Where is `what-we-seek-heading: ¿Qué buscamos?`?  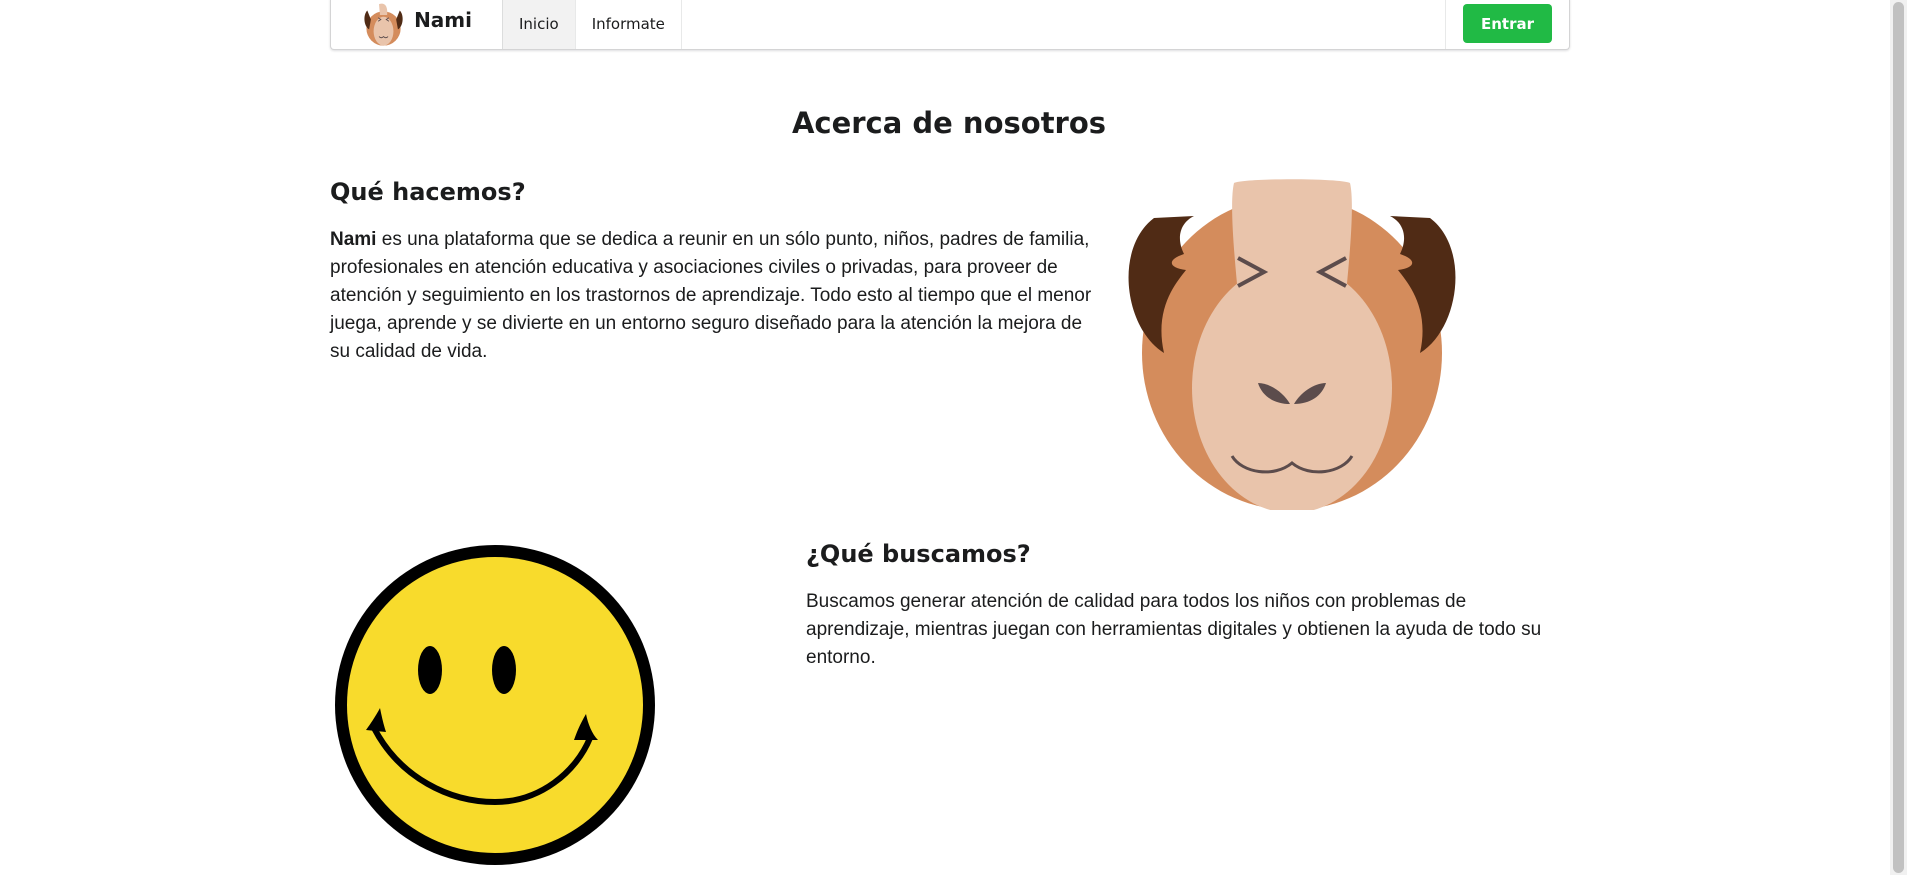
what-we-seek-heading: ¿Qué buscamos? is located at coordinates (918, 554).